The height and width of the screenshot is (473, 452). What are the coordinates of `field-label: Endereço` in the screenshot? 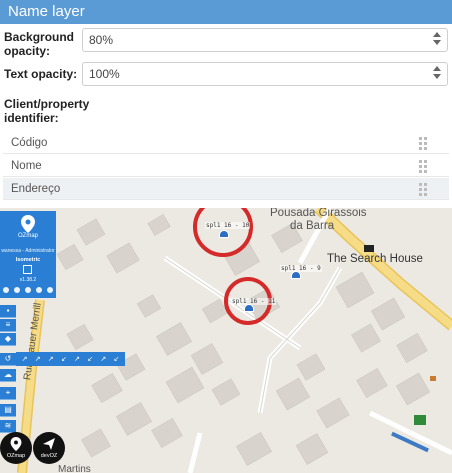 It's located at (36, 189).